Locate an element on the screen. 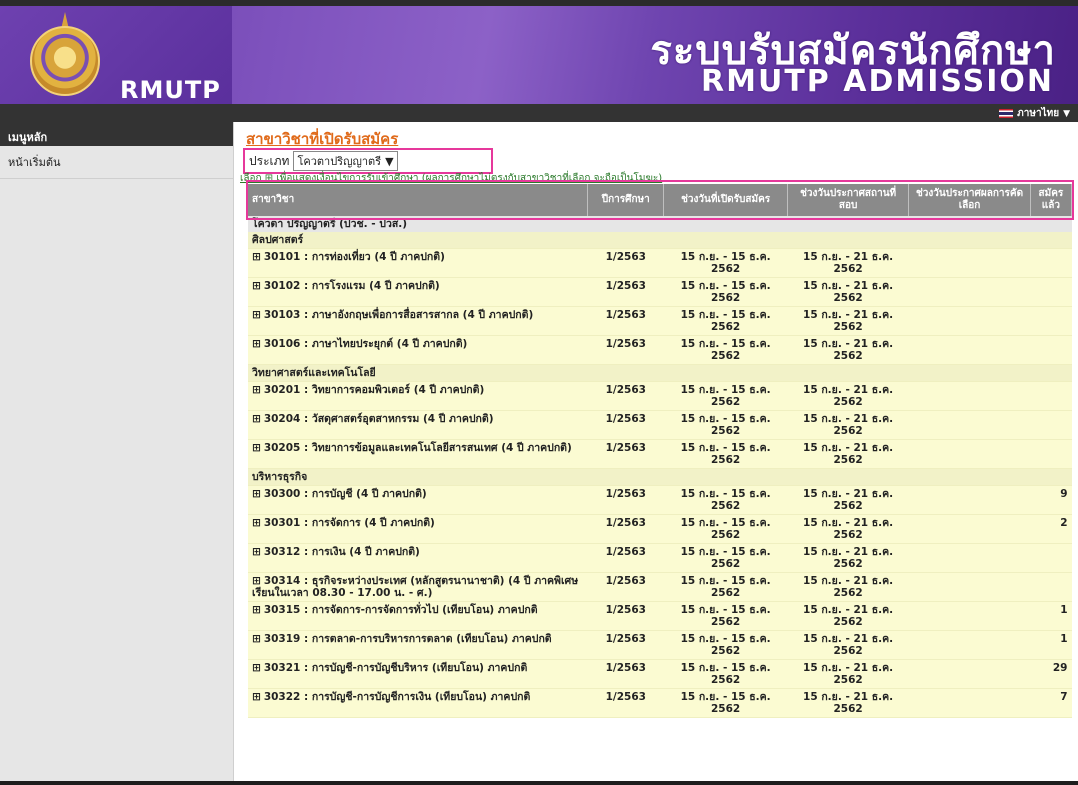  program-name: 30106 : ภาษาไทยประยุกต์ (4 ปี ภาคปกติ) is located at coordinates (365, 344).